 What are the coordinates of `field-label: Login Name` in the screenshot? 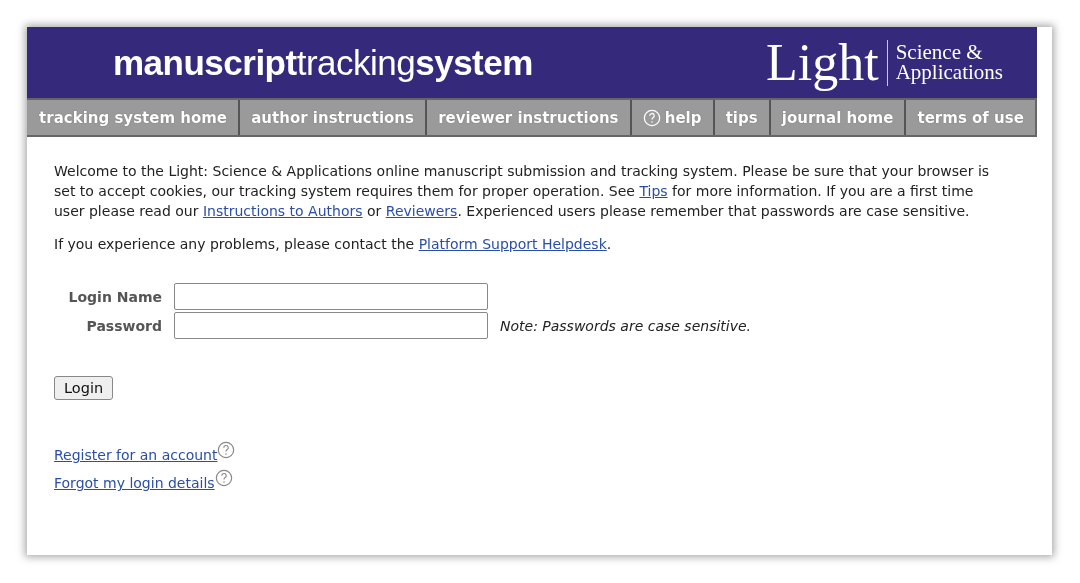 It's located at (115, 296).